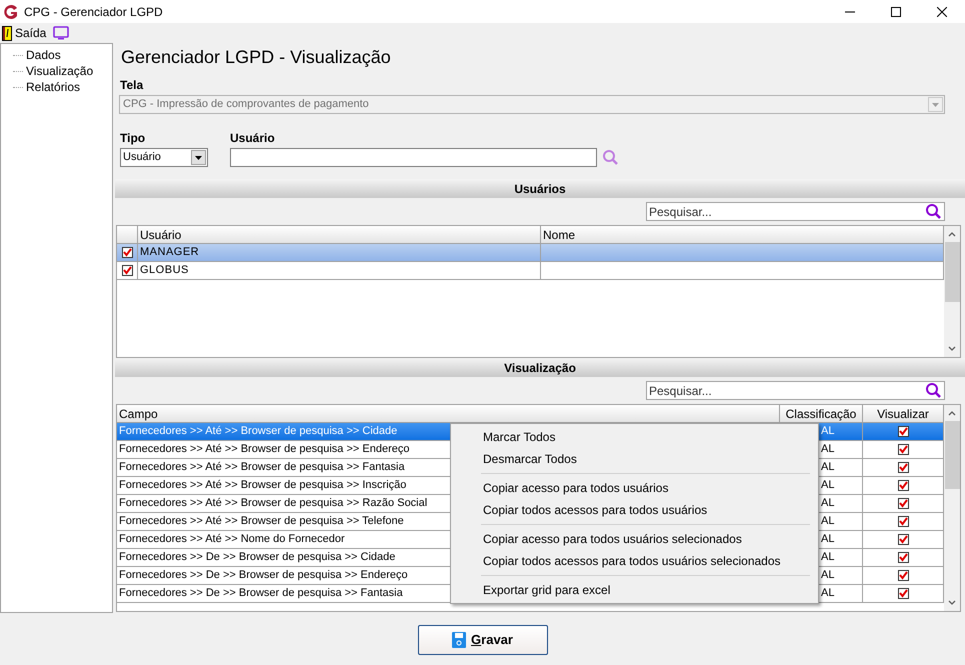 This screenshot has width=965, height=665. What do you see at coordinates (59, 71) in the screenshot?
I see `sidebar-item: Visualização` at bounding box center [59, 71].